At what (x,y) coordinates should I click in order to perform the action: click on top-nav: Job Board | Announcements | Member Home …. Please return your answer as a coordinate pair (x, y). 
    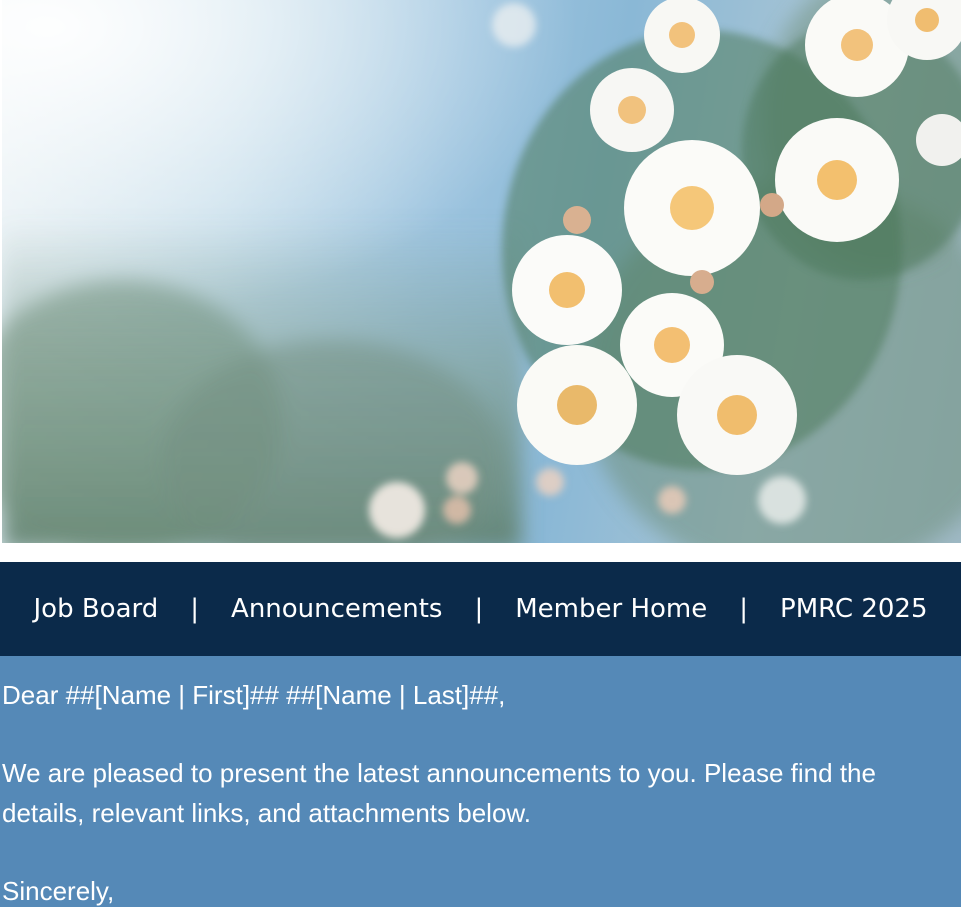
    Looking at the image, I should click on (480, 609).